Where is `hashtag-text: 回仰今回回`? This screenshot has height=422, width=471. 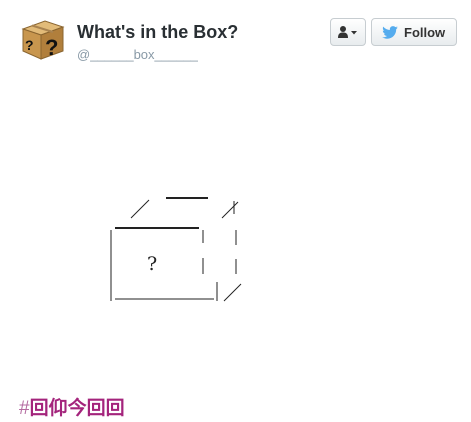 hashtag-text: 回仰今回回 is located at coordinates (77, 408).